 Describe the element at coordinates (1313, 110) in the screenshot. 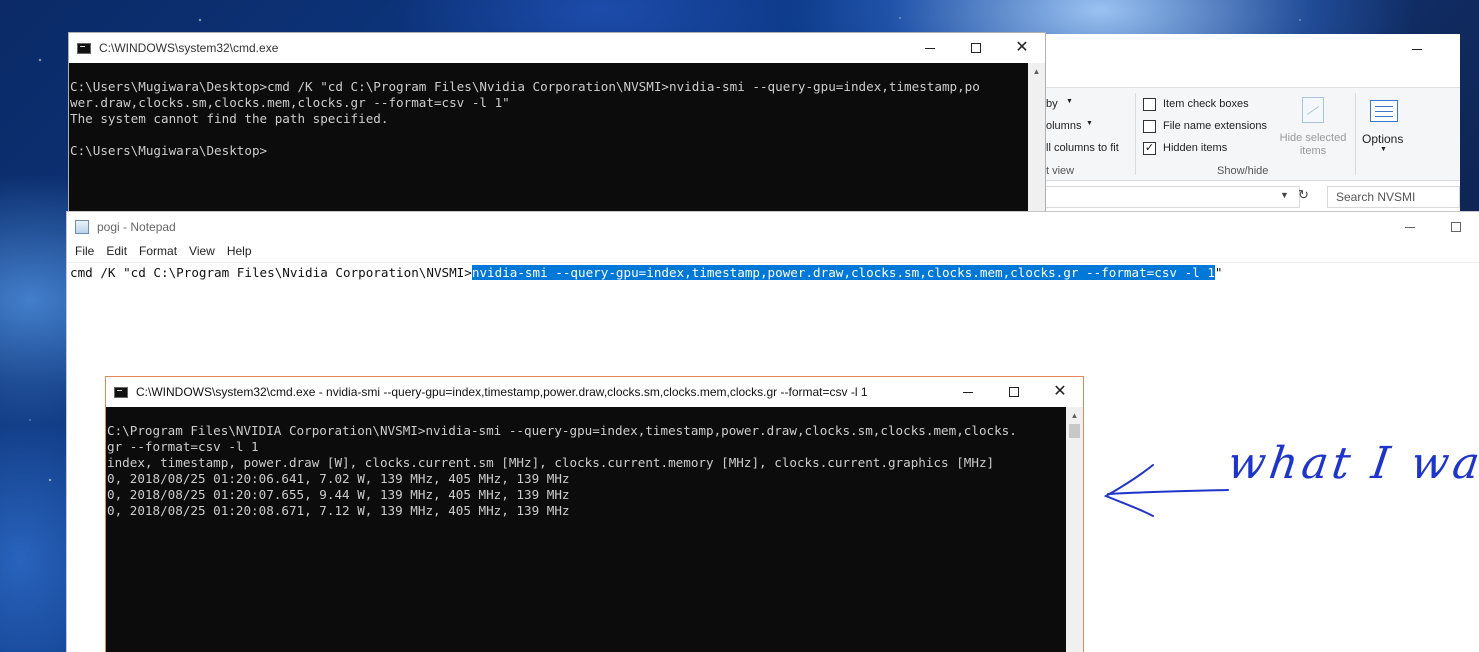

I see `hide-selected-icon` at that location.